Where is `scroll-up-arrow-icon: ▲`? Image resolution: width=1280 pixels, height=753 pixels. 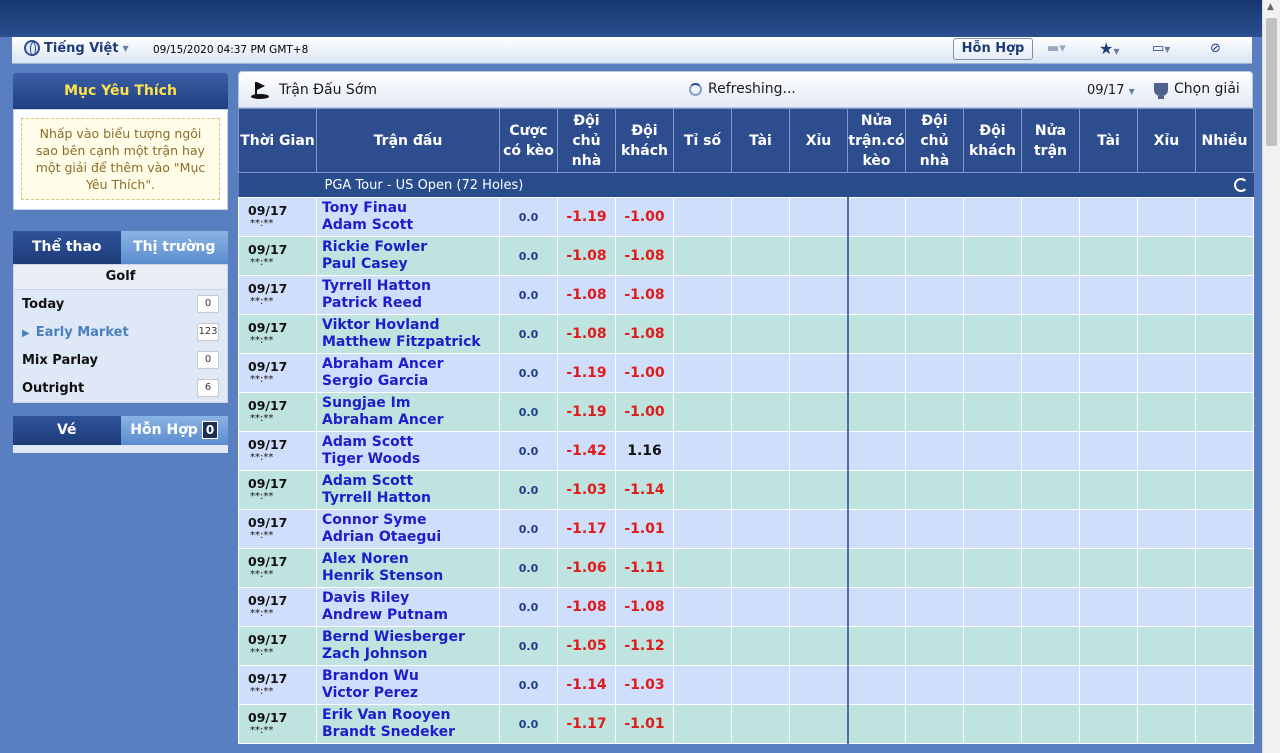
scroll-up-arrow-icon: ▲ is located at coordinates (1270, 7).